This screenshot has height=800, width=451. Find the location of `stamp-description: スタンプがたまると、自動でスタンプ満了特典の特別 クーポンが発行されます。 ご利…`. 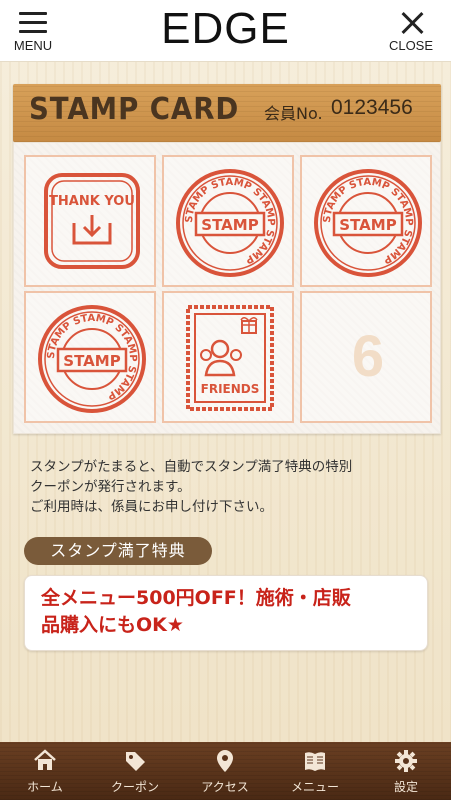

stamp-description: スタンプがたまると、自動でスタンプ満了特典の特別 クーポンが発行されます。 ご利… is located at coordinates (230, 487).